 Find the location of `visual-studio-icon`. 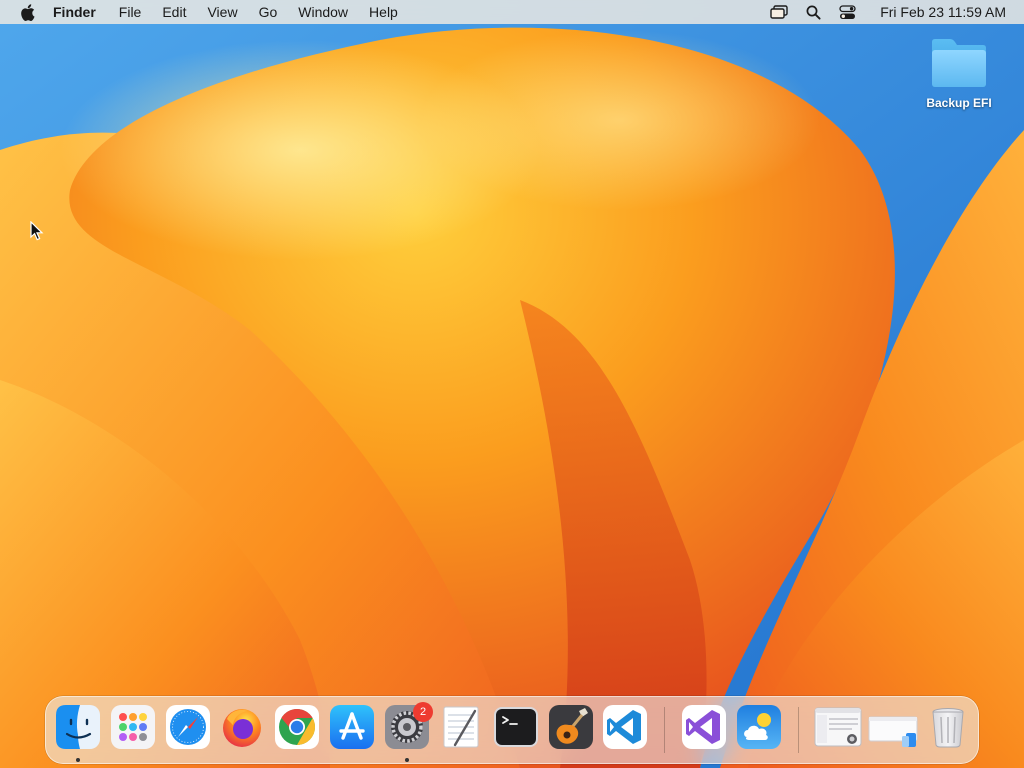

visual-studio-icon is located at coordinates (704, 727).